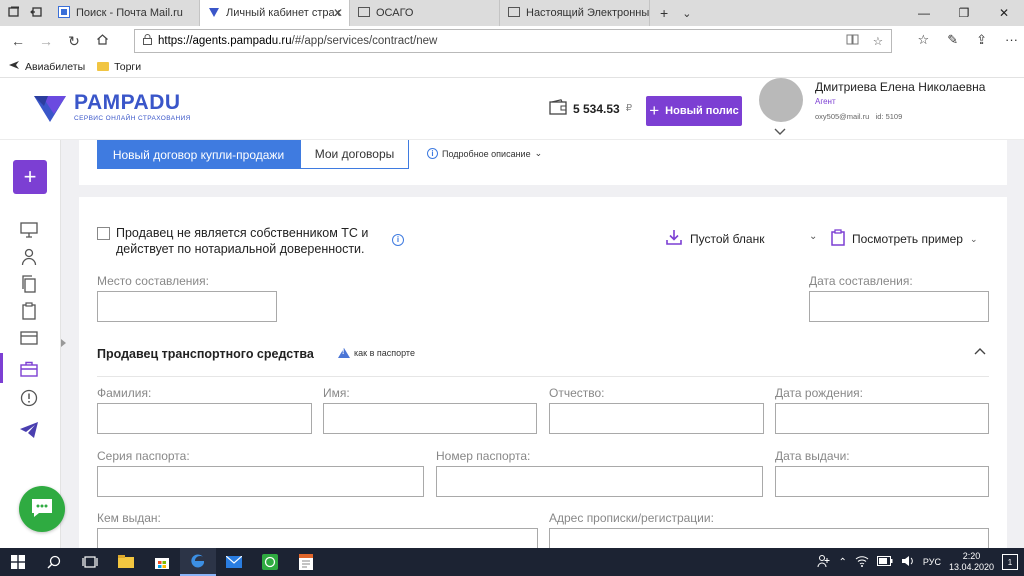 The height and width of the screenshot is (576, 1024). What do you see at coordinates (364, 41) in the screenshot?
I see `url-path: /#/app/services/contract/new` at bounding box center [364, 41].